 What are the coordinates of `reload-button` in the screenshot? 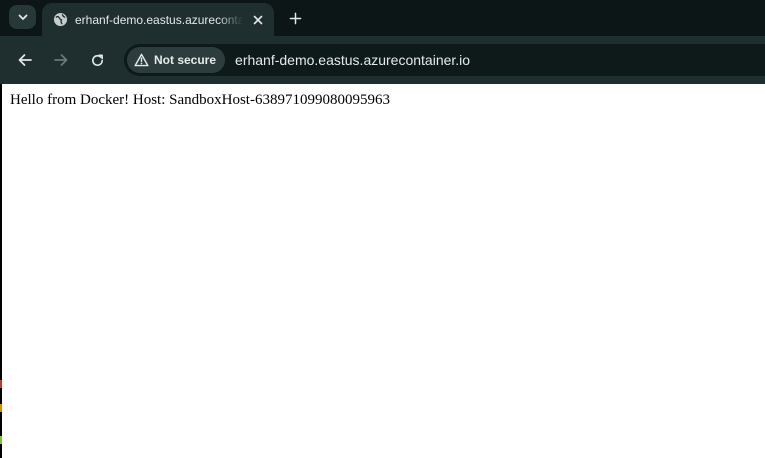 It's located at (97, 60).